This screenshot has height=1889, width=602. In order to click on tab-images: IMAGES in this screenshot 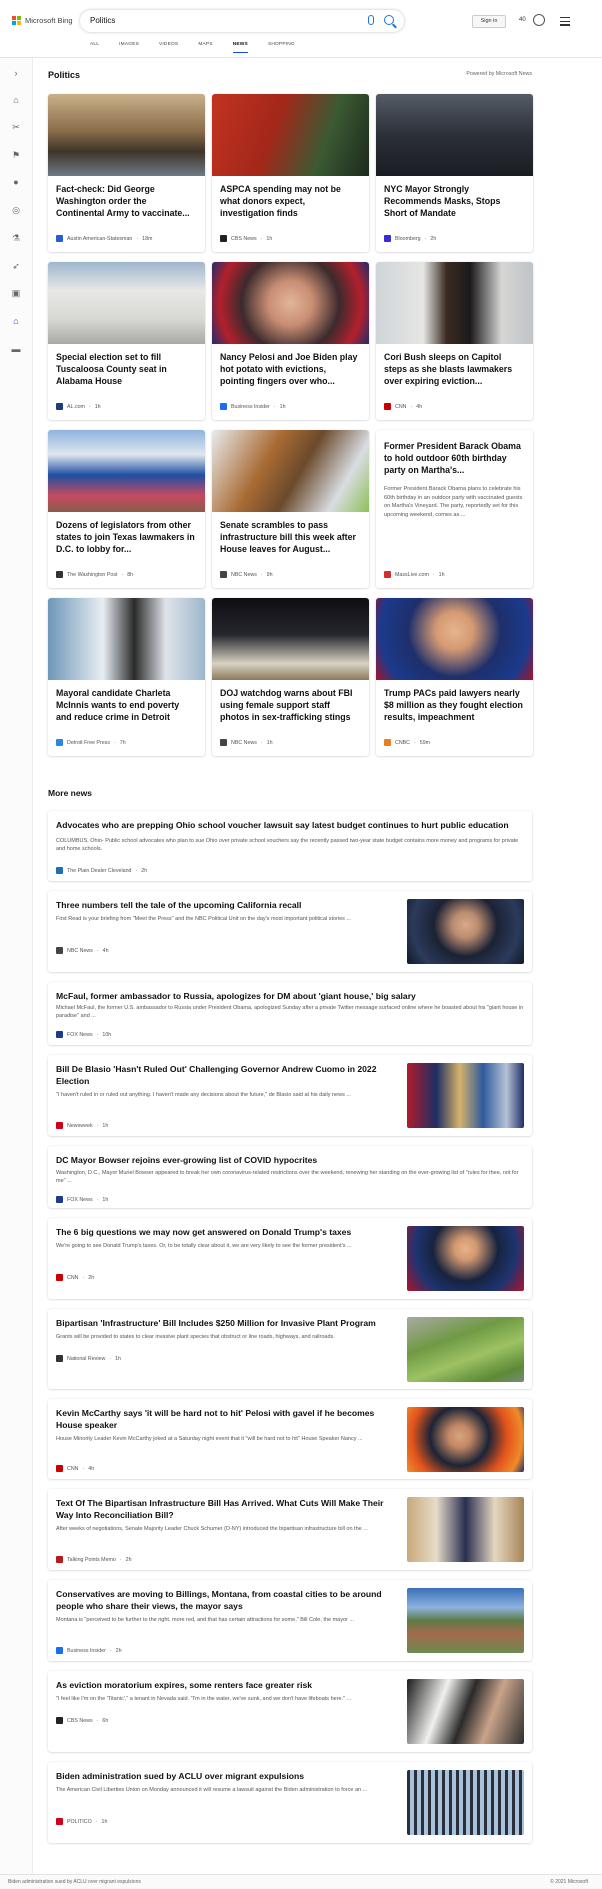, I will do `click(129, 47)`.